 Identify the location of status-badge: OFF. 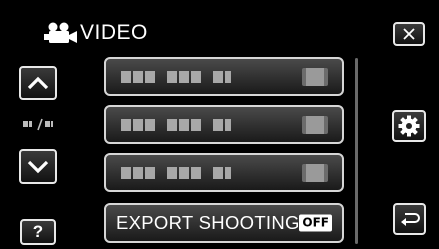
(315, 223).